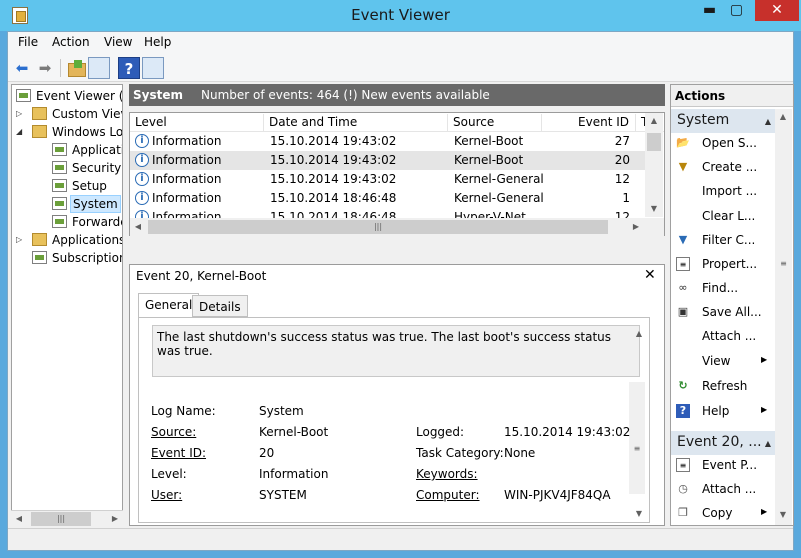  What do you see at coordinates (169, 305) in the screenshot?
I see `tab-general: General` at bounding box center [169, 305].